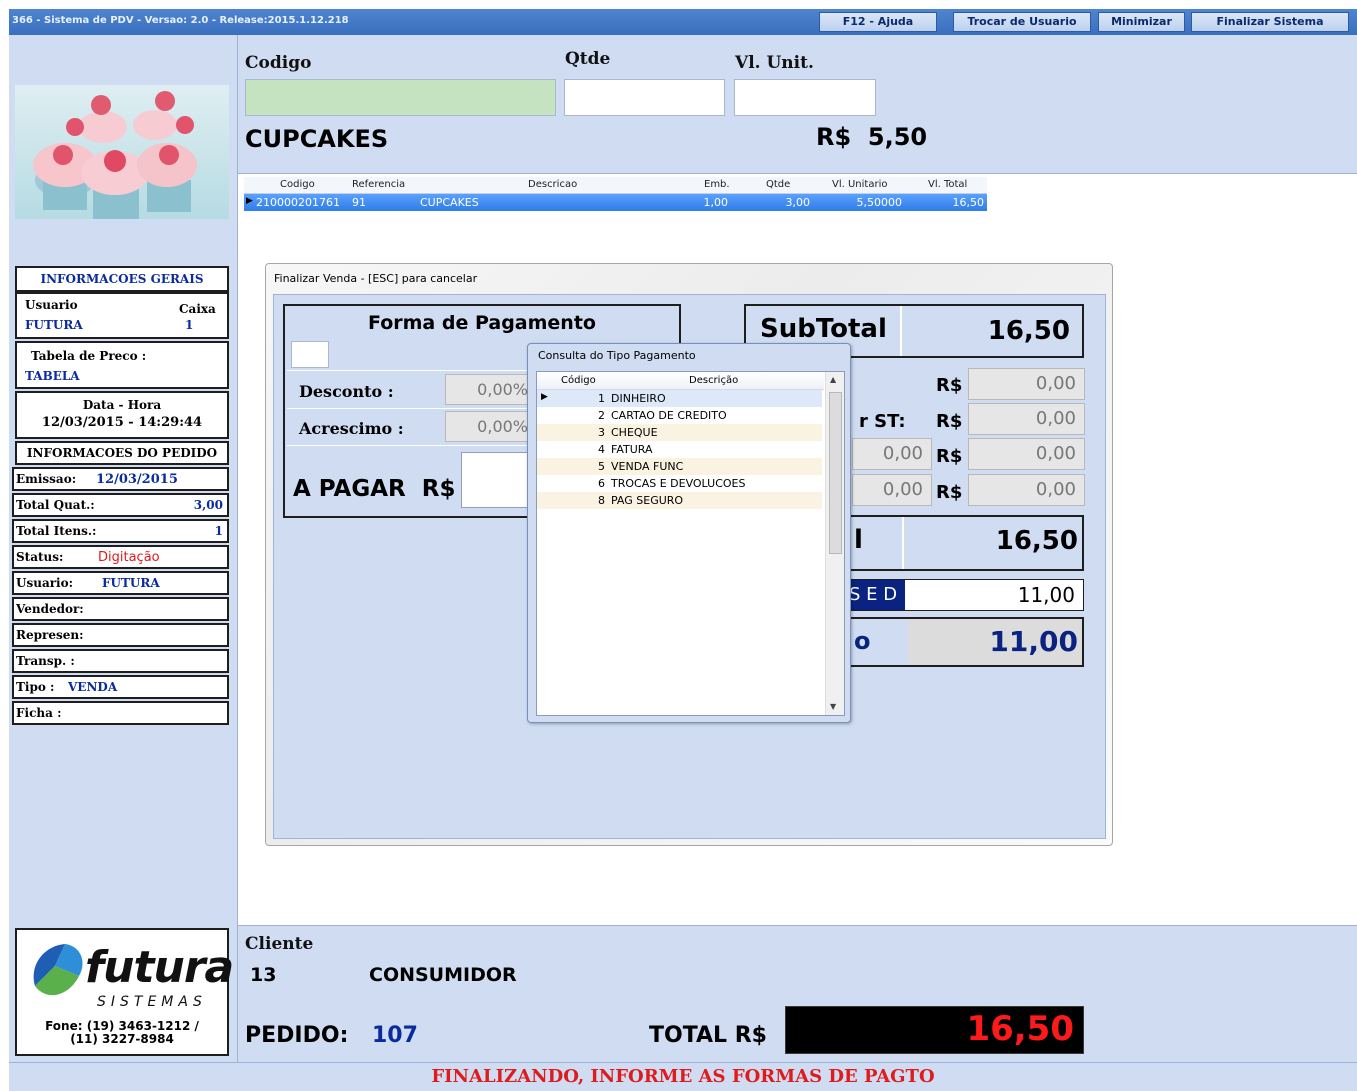 This screenshot has height=1091, width=1357. I want to click on line3-left-value: 0,00, so click(892, 454).